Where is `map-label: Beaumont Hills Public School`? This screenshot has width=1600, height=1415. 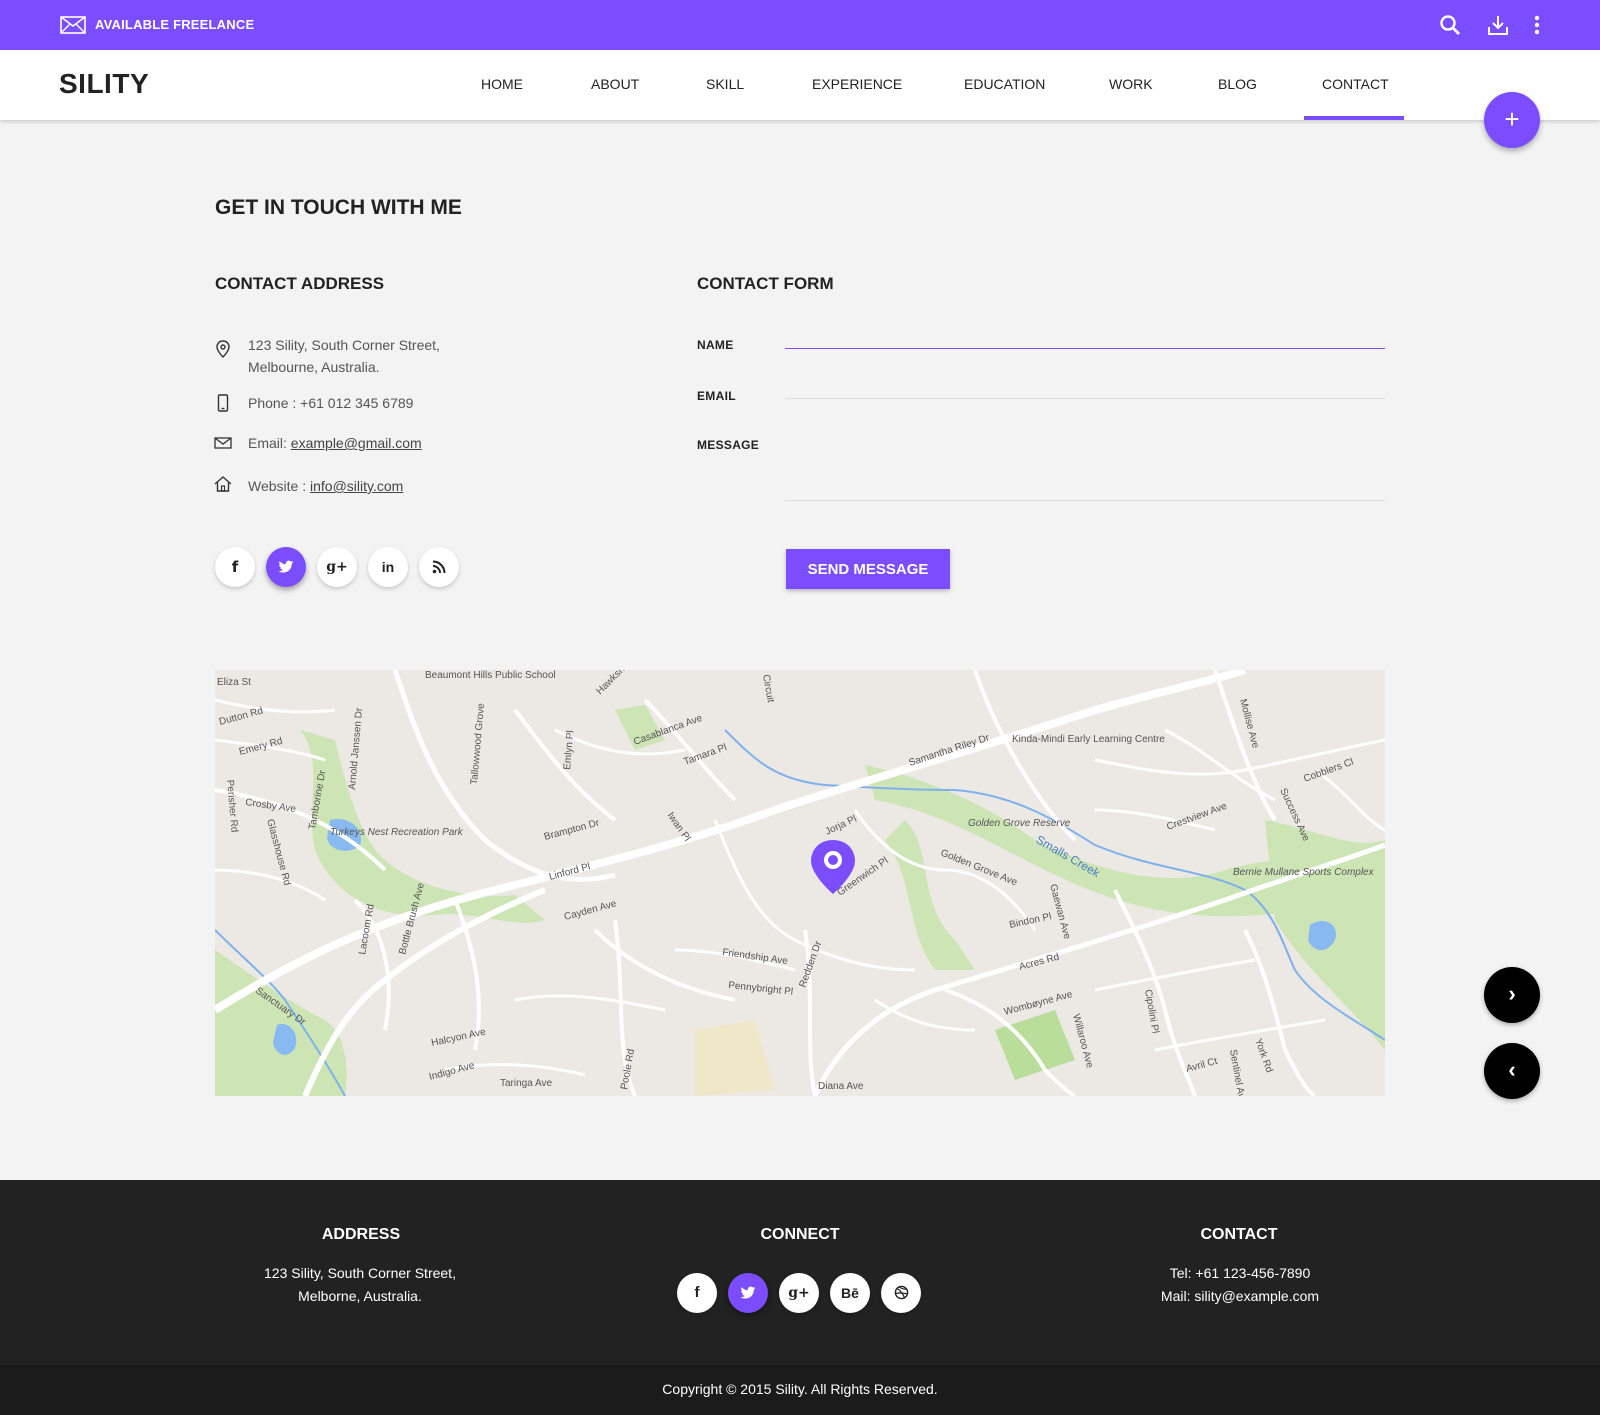
map-label: Beaumont Hills Public School is located at coordinates (490, 675).